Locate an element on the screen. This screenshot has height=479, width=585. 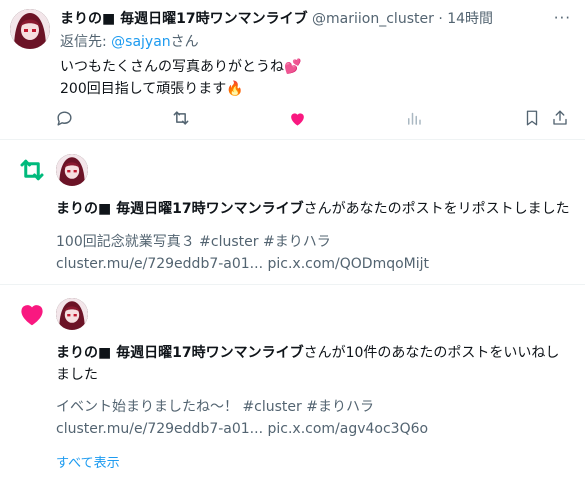
author-handle: @mariion_cluster is located at coordinates (373, 19).